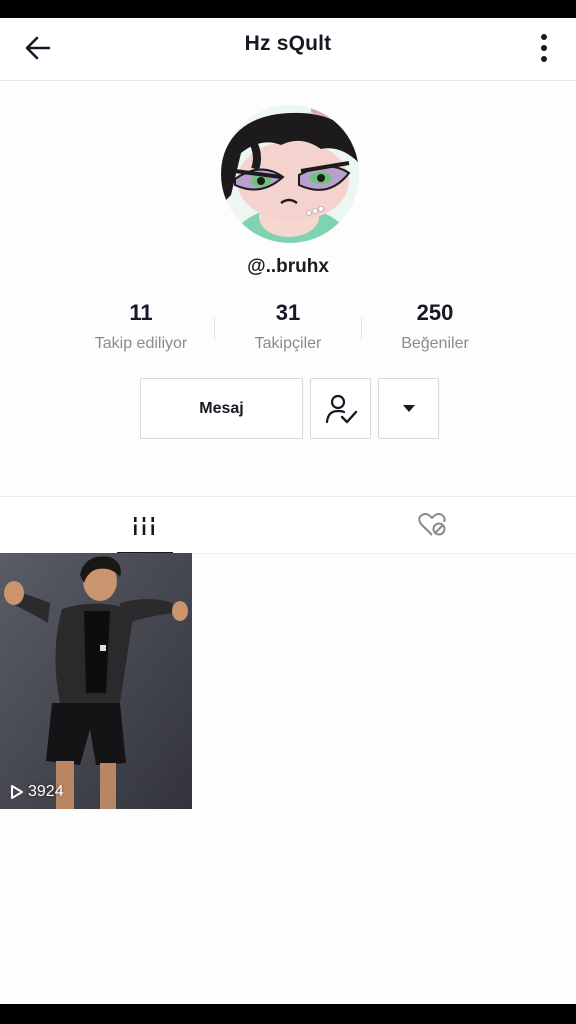 This screenshot has height=1024, width=576. I want to click on stat-value: 31, so click(288, 312).